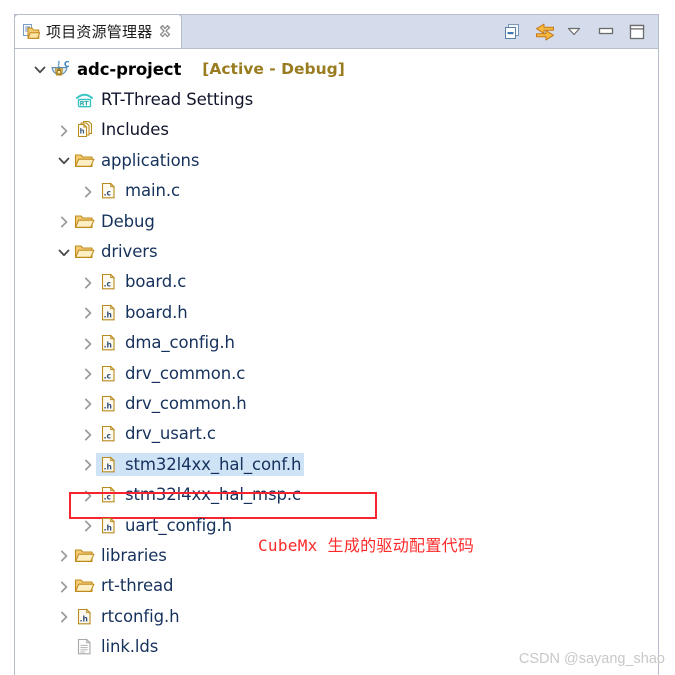  I want to click on tree-item-content: libraries, so click(121, 555).